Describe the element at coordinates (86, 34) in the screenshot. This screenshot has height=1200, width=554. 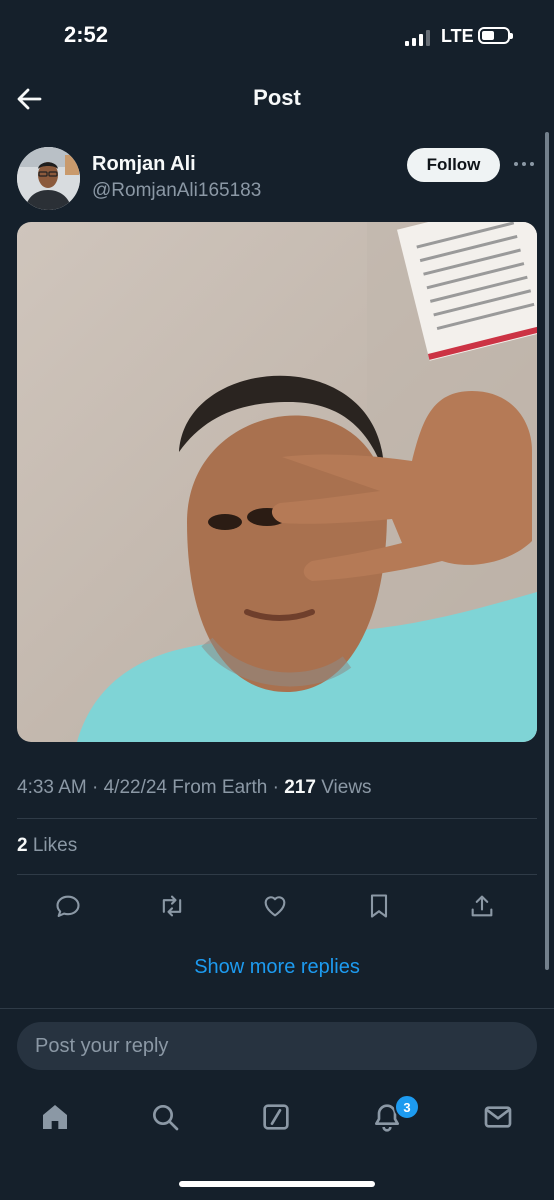
I see `status-time: 2:52` at that location.